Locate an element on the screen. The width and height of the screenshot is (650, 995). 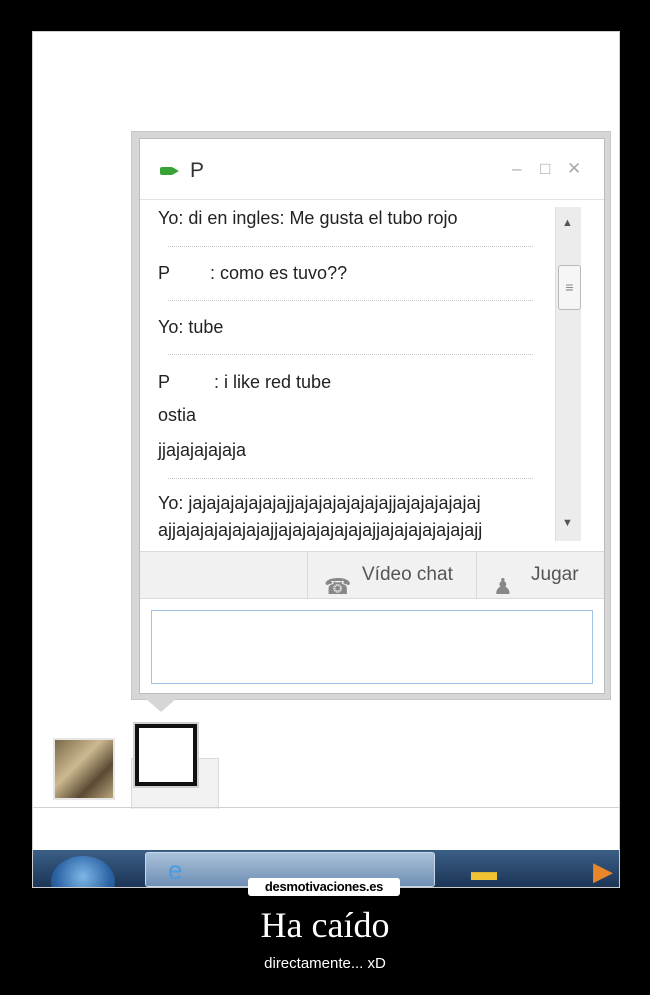
message: Yo: tube is located at coordinates (190, 327).